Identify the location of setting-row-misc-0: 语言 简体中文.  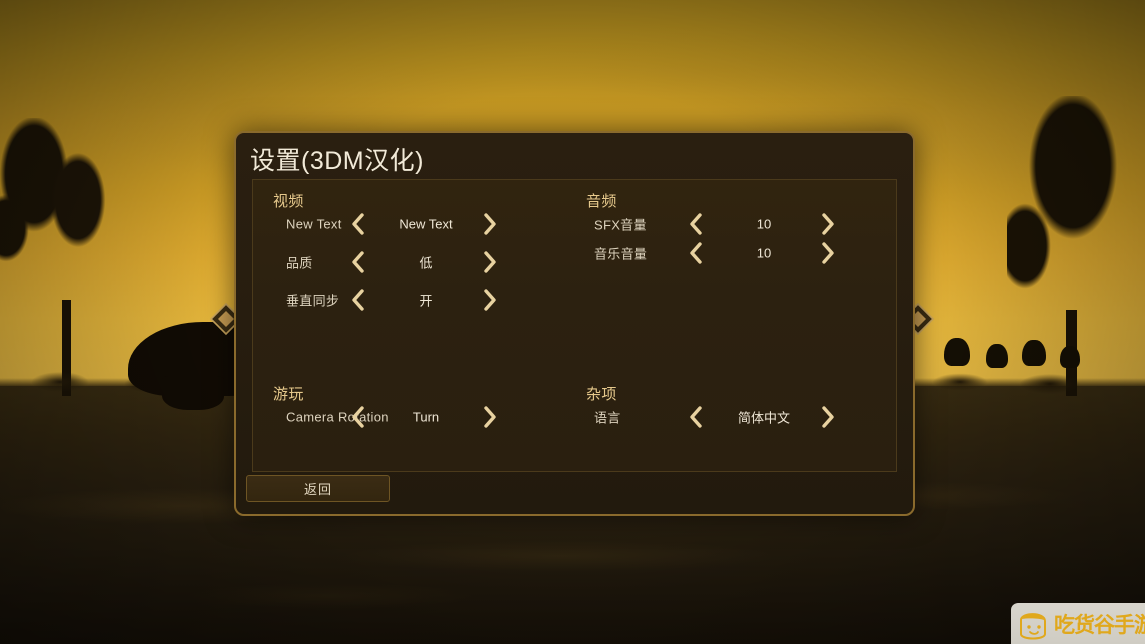
(734, 417).